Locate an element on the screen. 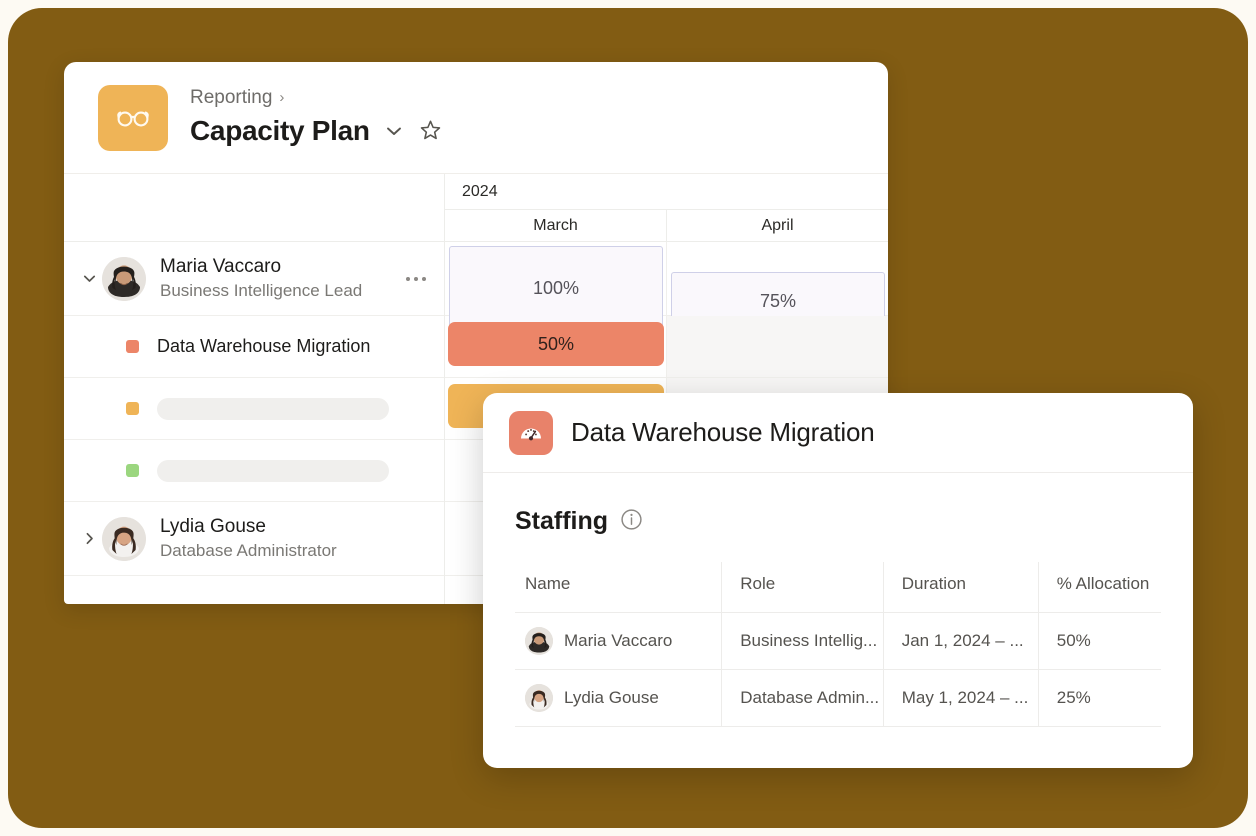 This screenshot has width=1256, height=836. section-title: Staffing is located at coordinates (562, 521).